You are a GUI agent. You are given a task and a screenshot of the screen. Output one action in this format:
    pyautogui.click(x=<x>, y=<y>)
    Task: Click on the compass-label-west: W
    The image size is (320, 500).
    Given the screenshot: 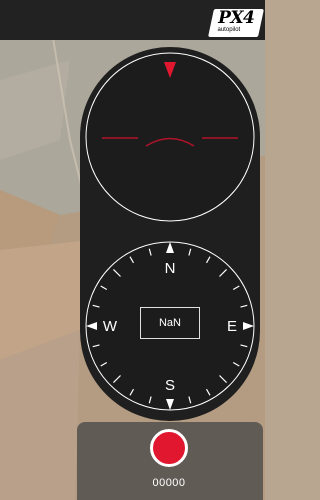 What is the action you would take?
    pyautogui.click(x=110, y=326)
    